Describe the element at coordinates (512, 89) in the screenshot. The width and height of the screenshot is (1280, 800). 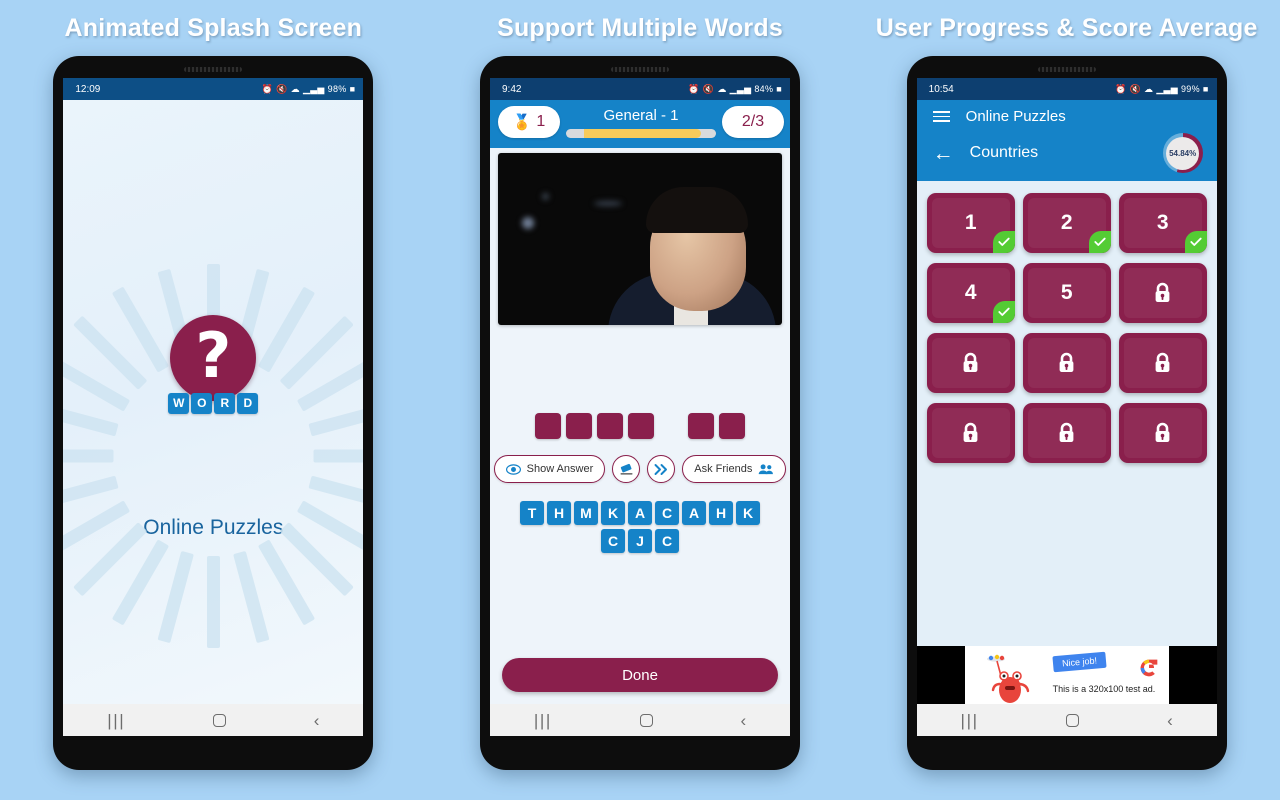
I see `status-time: 9:42` at that location.